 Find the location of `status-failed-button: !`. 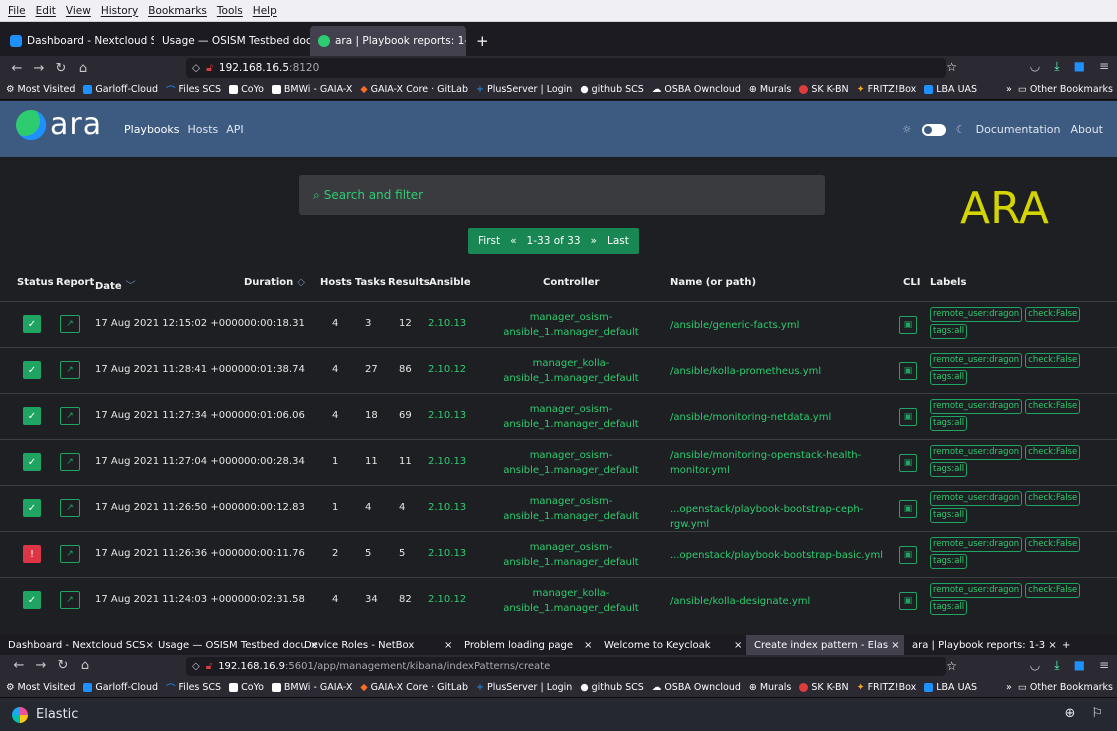

status-failed-button: ! is located at coordinates (32, 554).